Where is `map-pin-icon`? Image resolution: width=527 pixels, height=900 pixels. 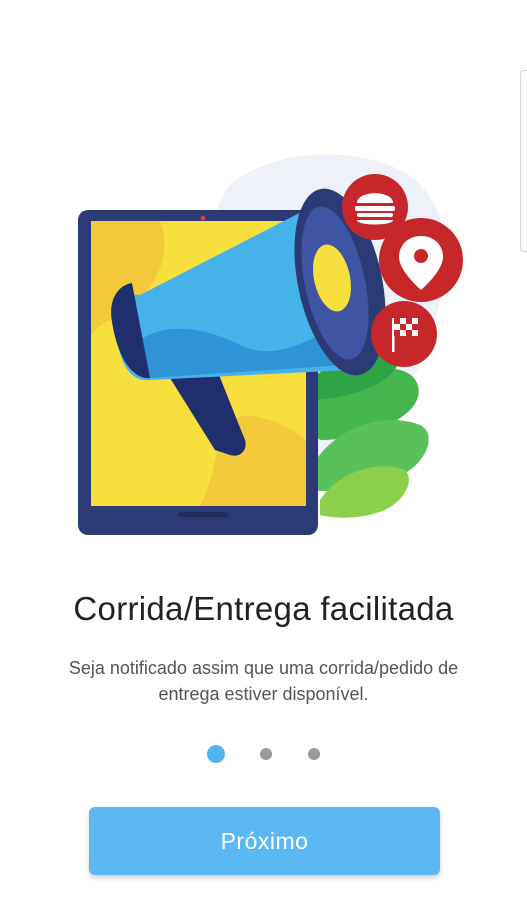 map-pin-icon is located at coordinates (421, 260).